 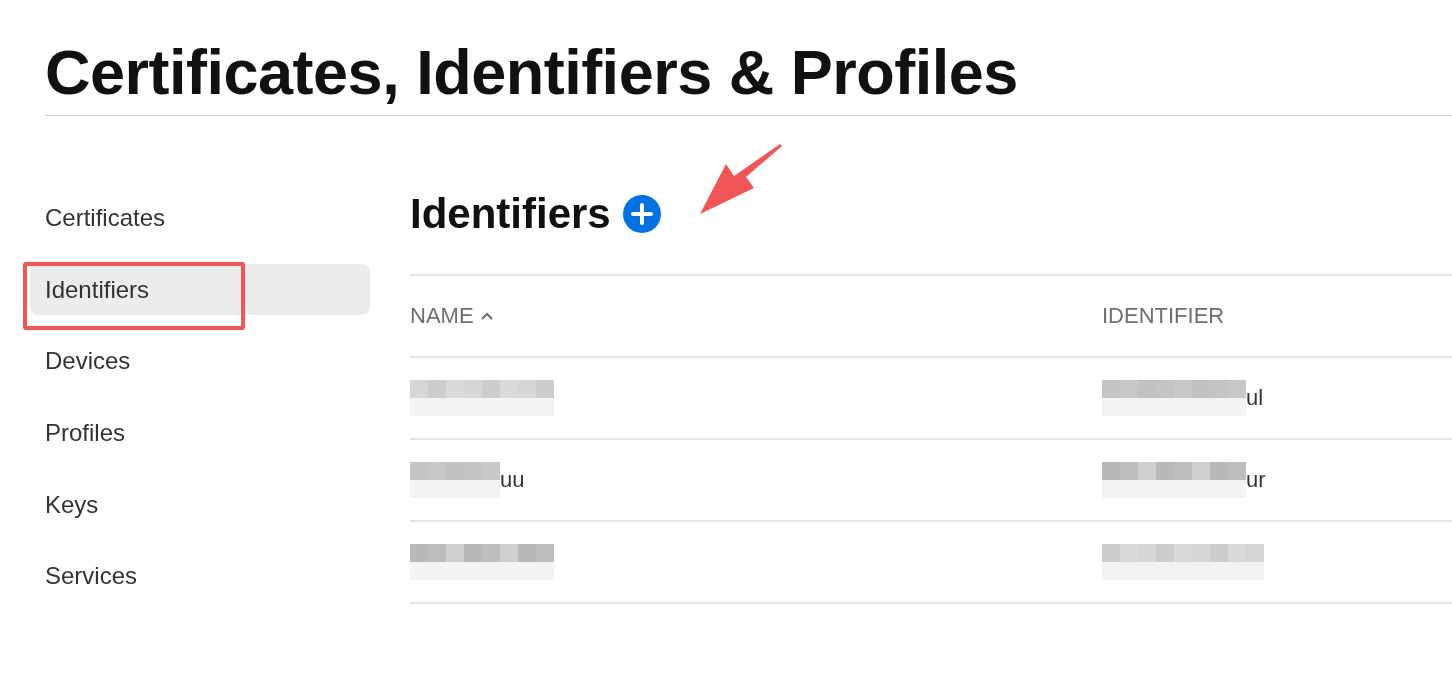 I want to click on section-title: Identifiers, so click(x=510, y=214).